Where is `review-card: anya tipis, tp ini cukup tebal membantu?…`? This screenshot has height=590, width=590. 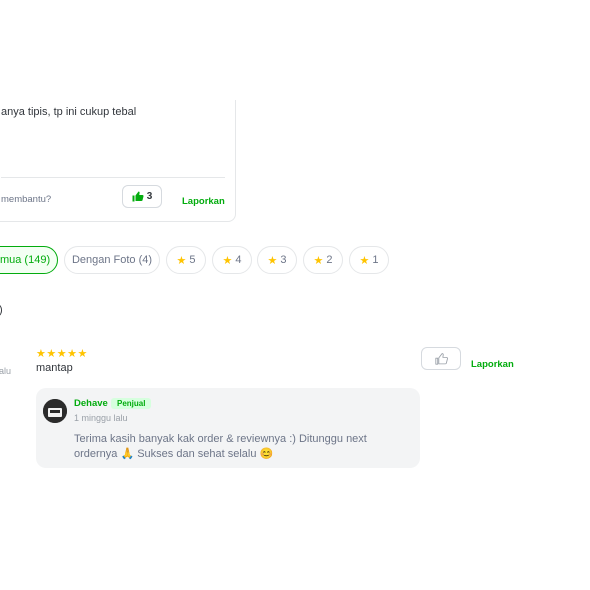
review-card: anya tipis, tp ini cukup tebal membantu?… is located at coordinates (118, 161).